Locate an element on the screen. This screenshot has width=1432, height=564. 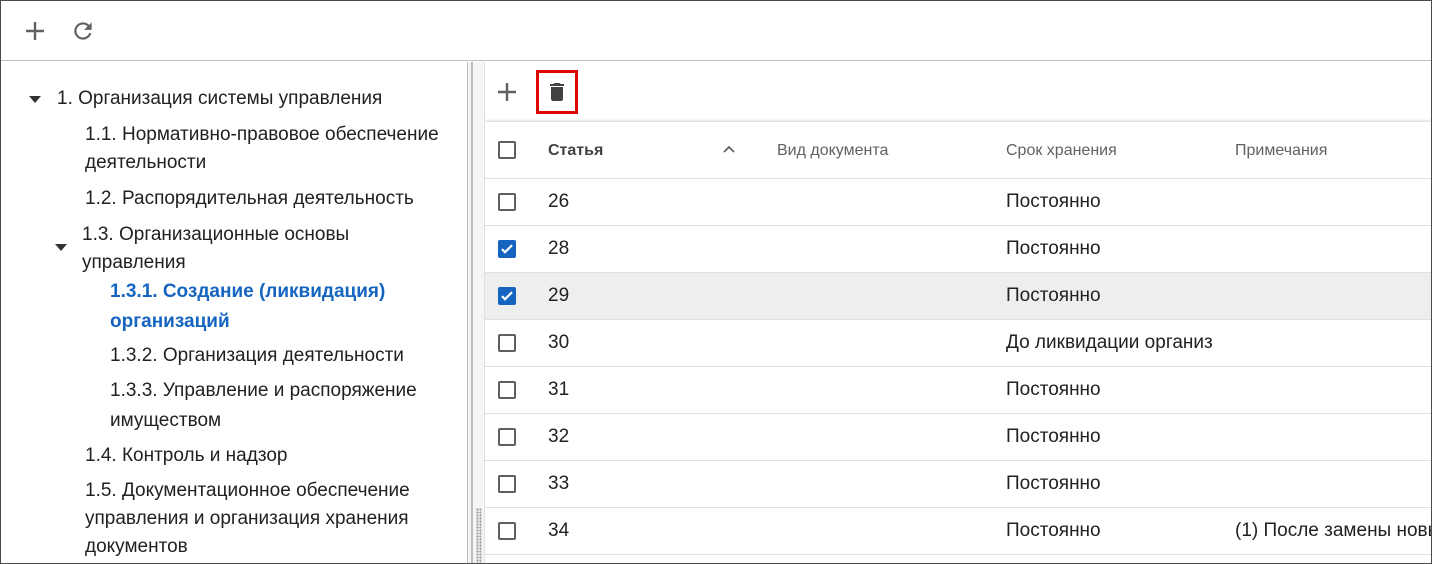
tree-node-1-2: 1.2. Распорядительная деятельность is located at coordinates (249, 199).